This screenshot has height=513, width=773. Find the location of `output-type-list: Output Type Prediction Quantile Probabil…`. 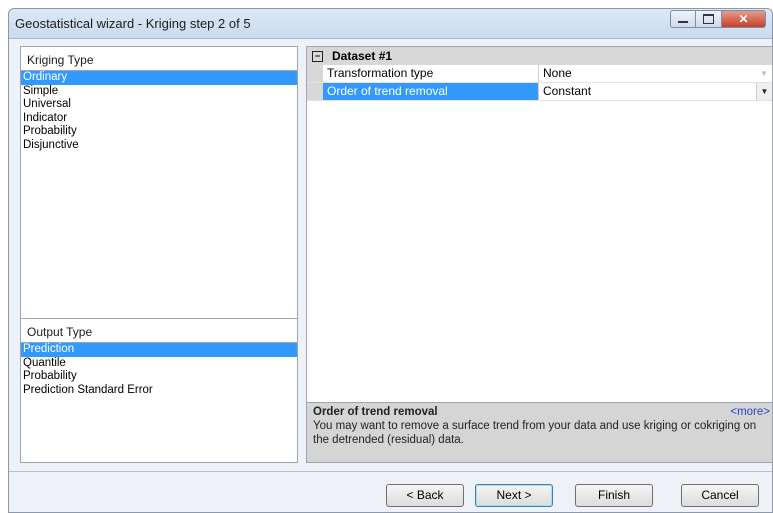

output-type-list: Output Type Prediction Quantile Probabil… is located at coordinates (159, 390).